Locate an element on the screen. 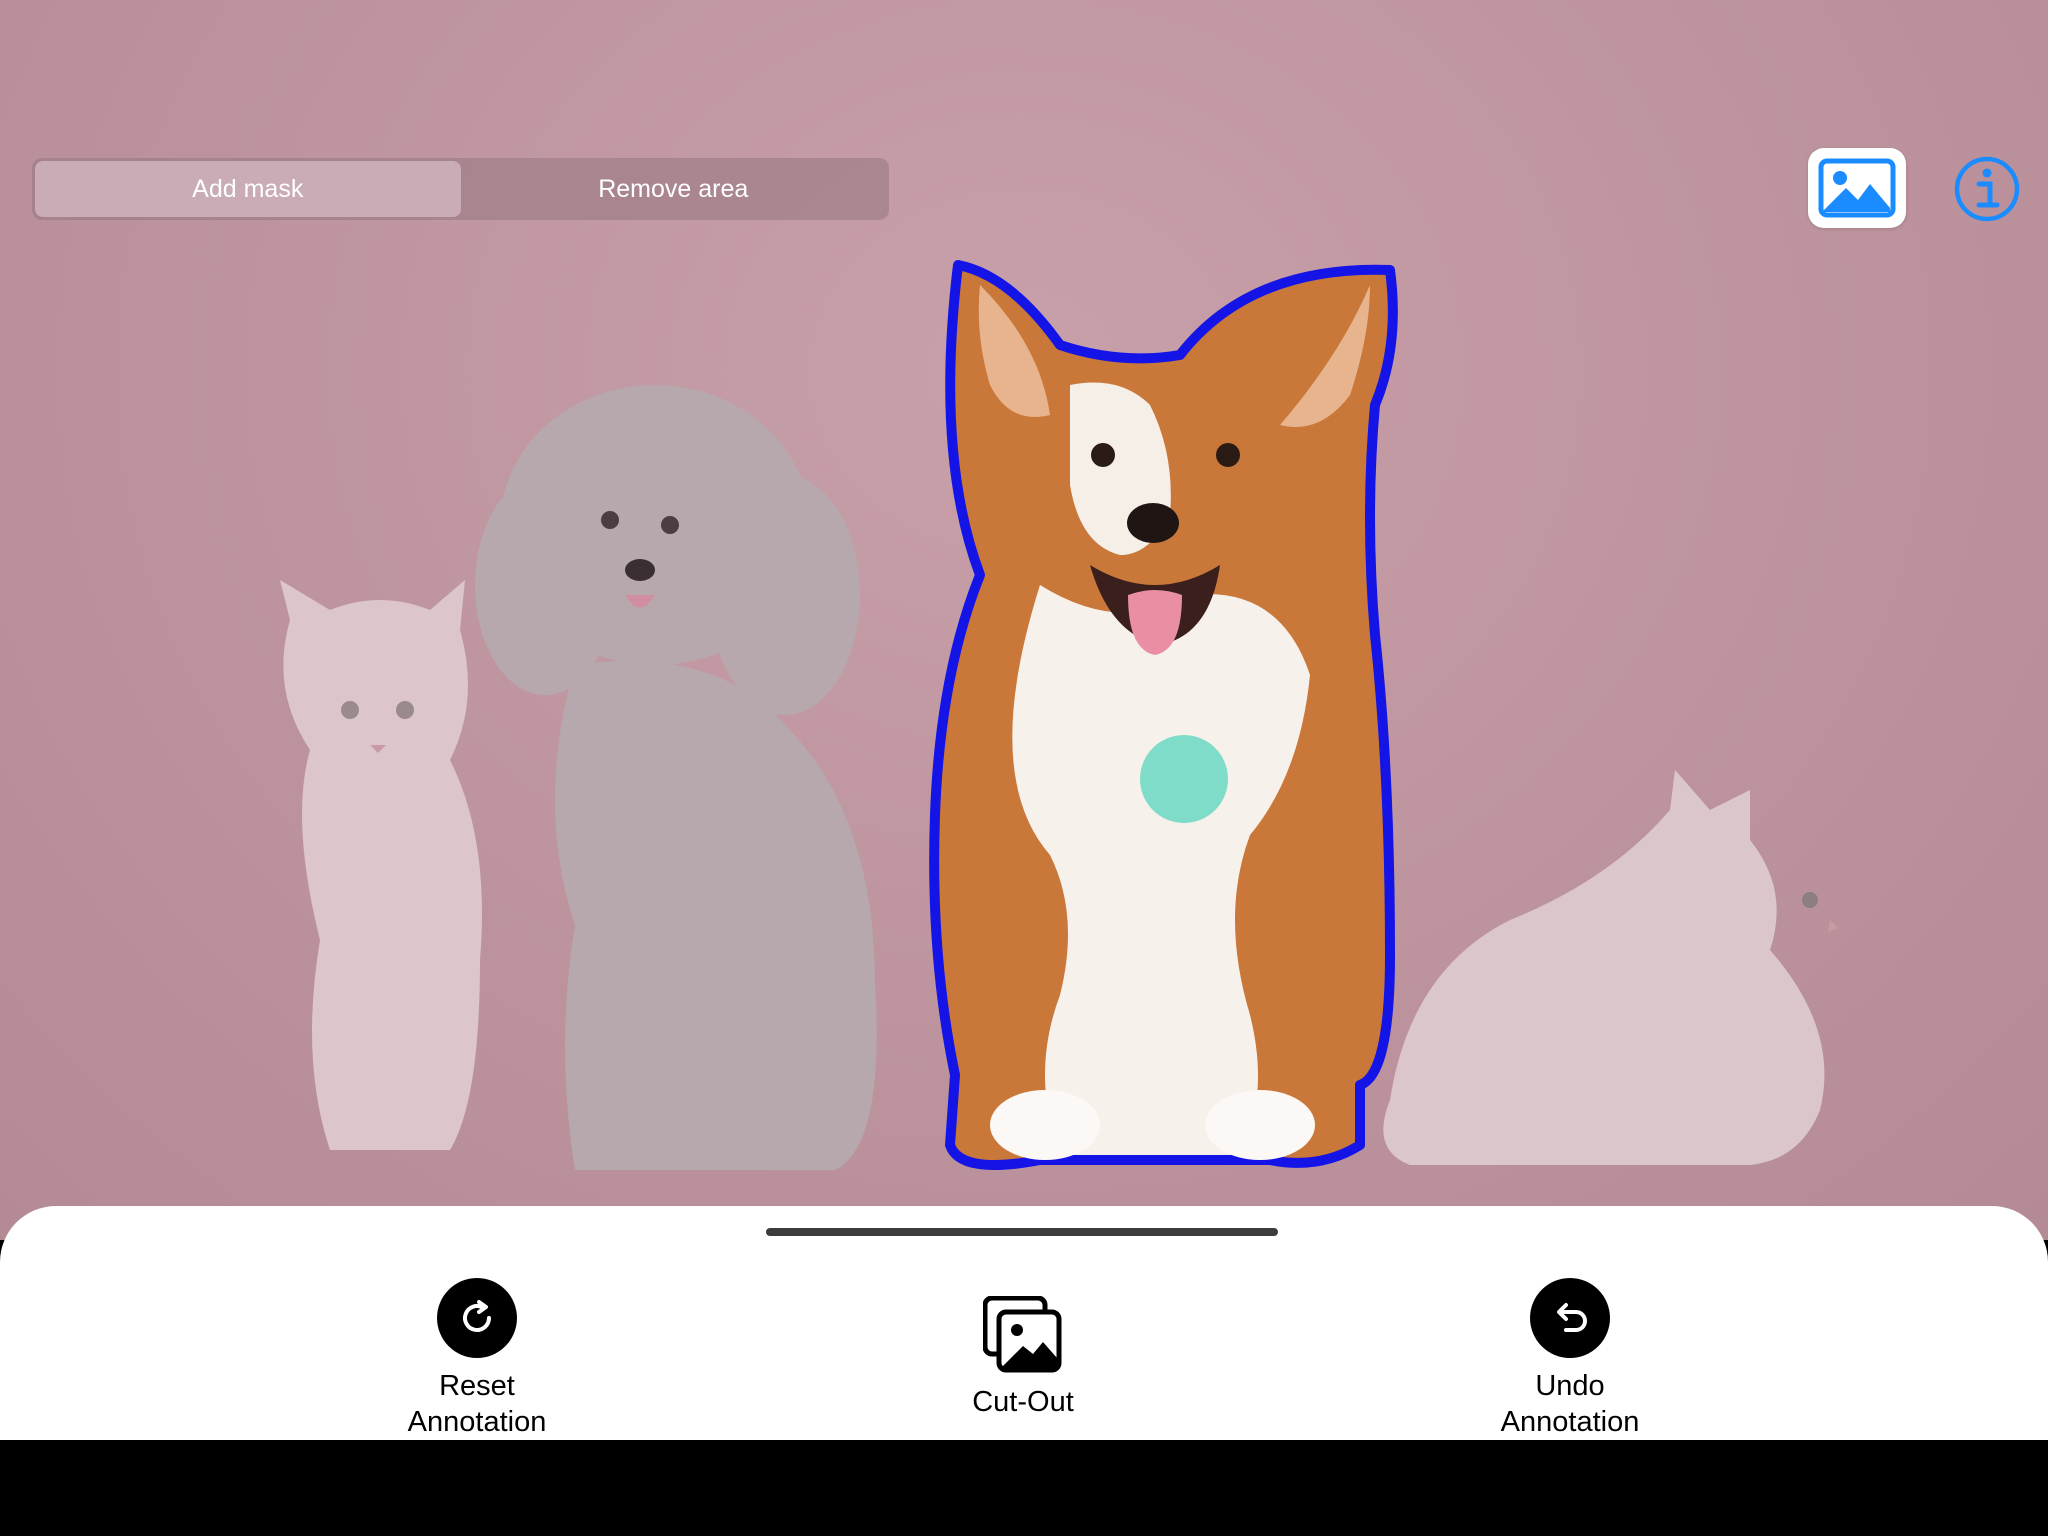  photo-gallery-icon is located at coordinates (1857, 188).